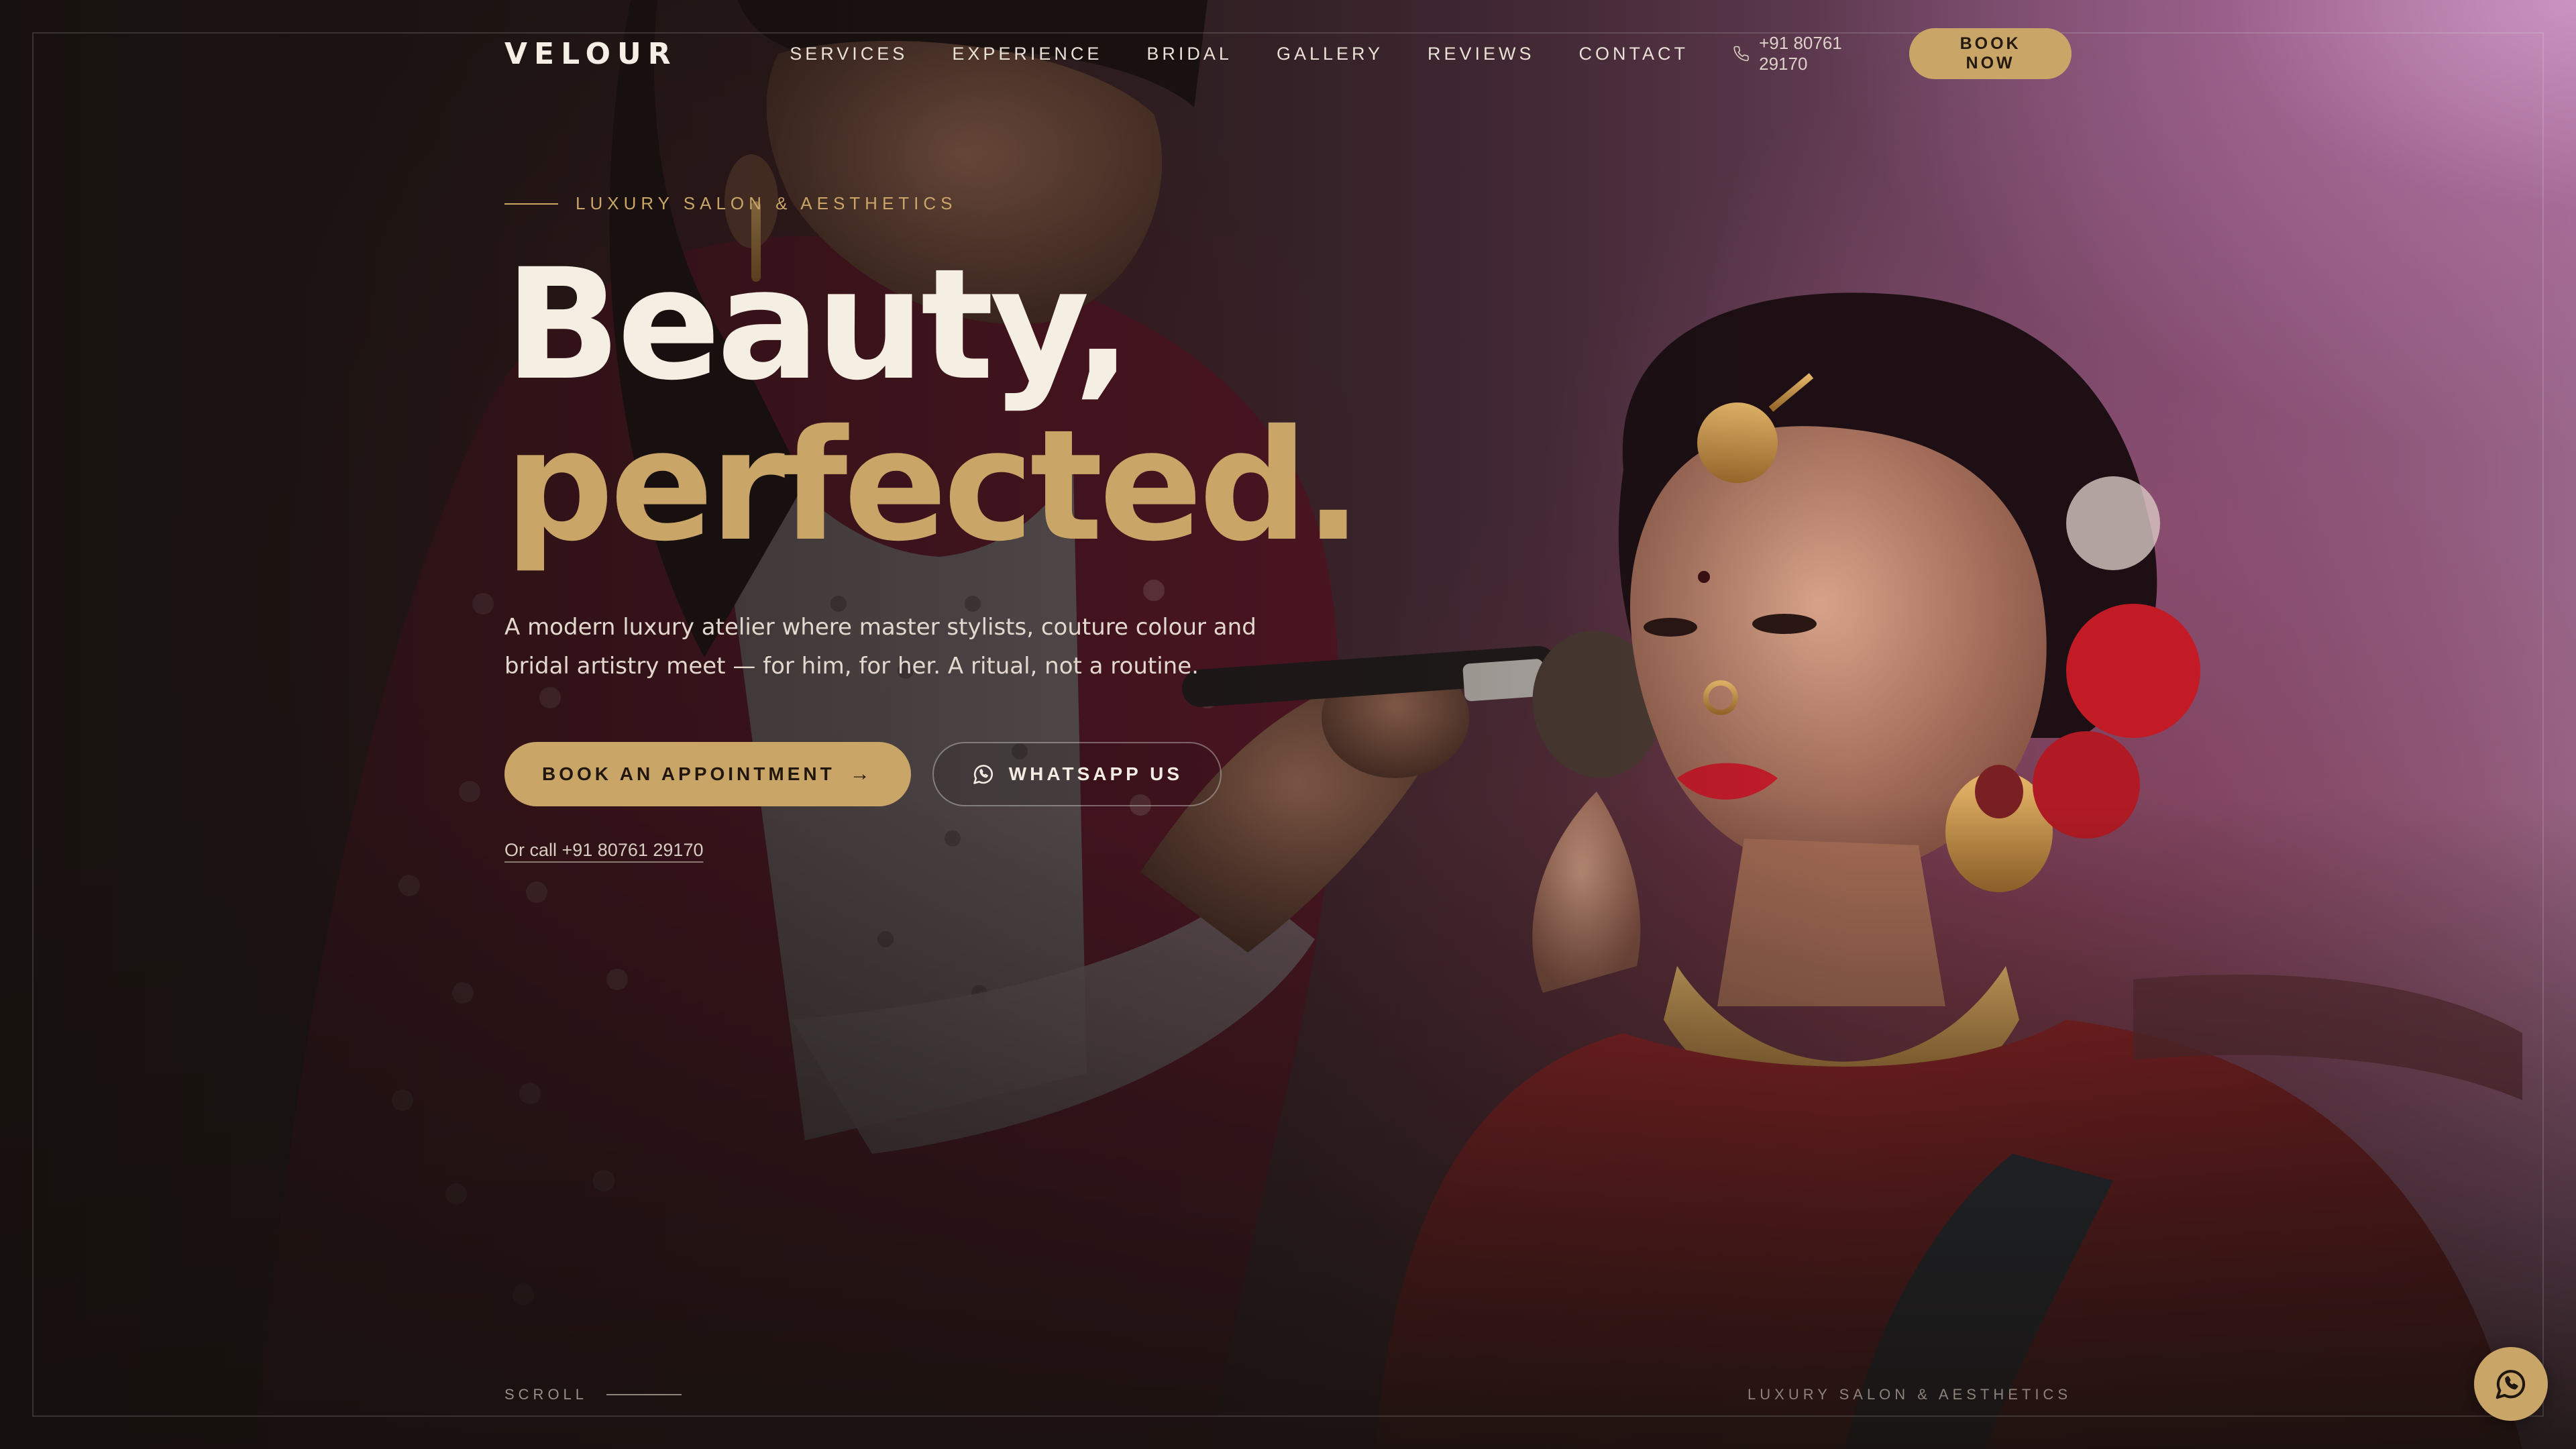 The height and width of the screenshot is (1449, 2576). Describe the element at coordinates (1741, 54) in the screenshot. I see `phone-icon` at that location.